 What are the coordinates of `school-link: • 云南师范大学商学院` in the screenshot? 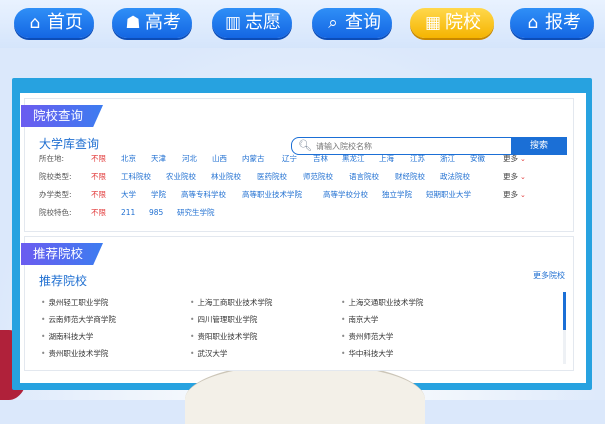 It's located at (78, 319).